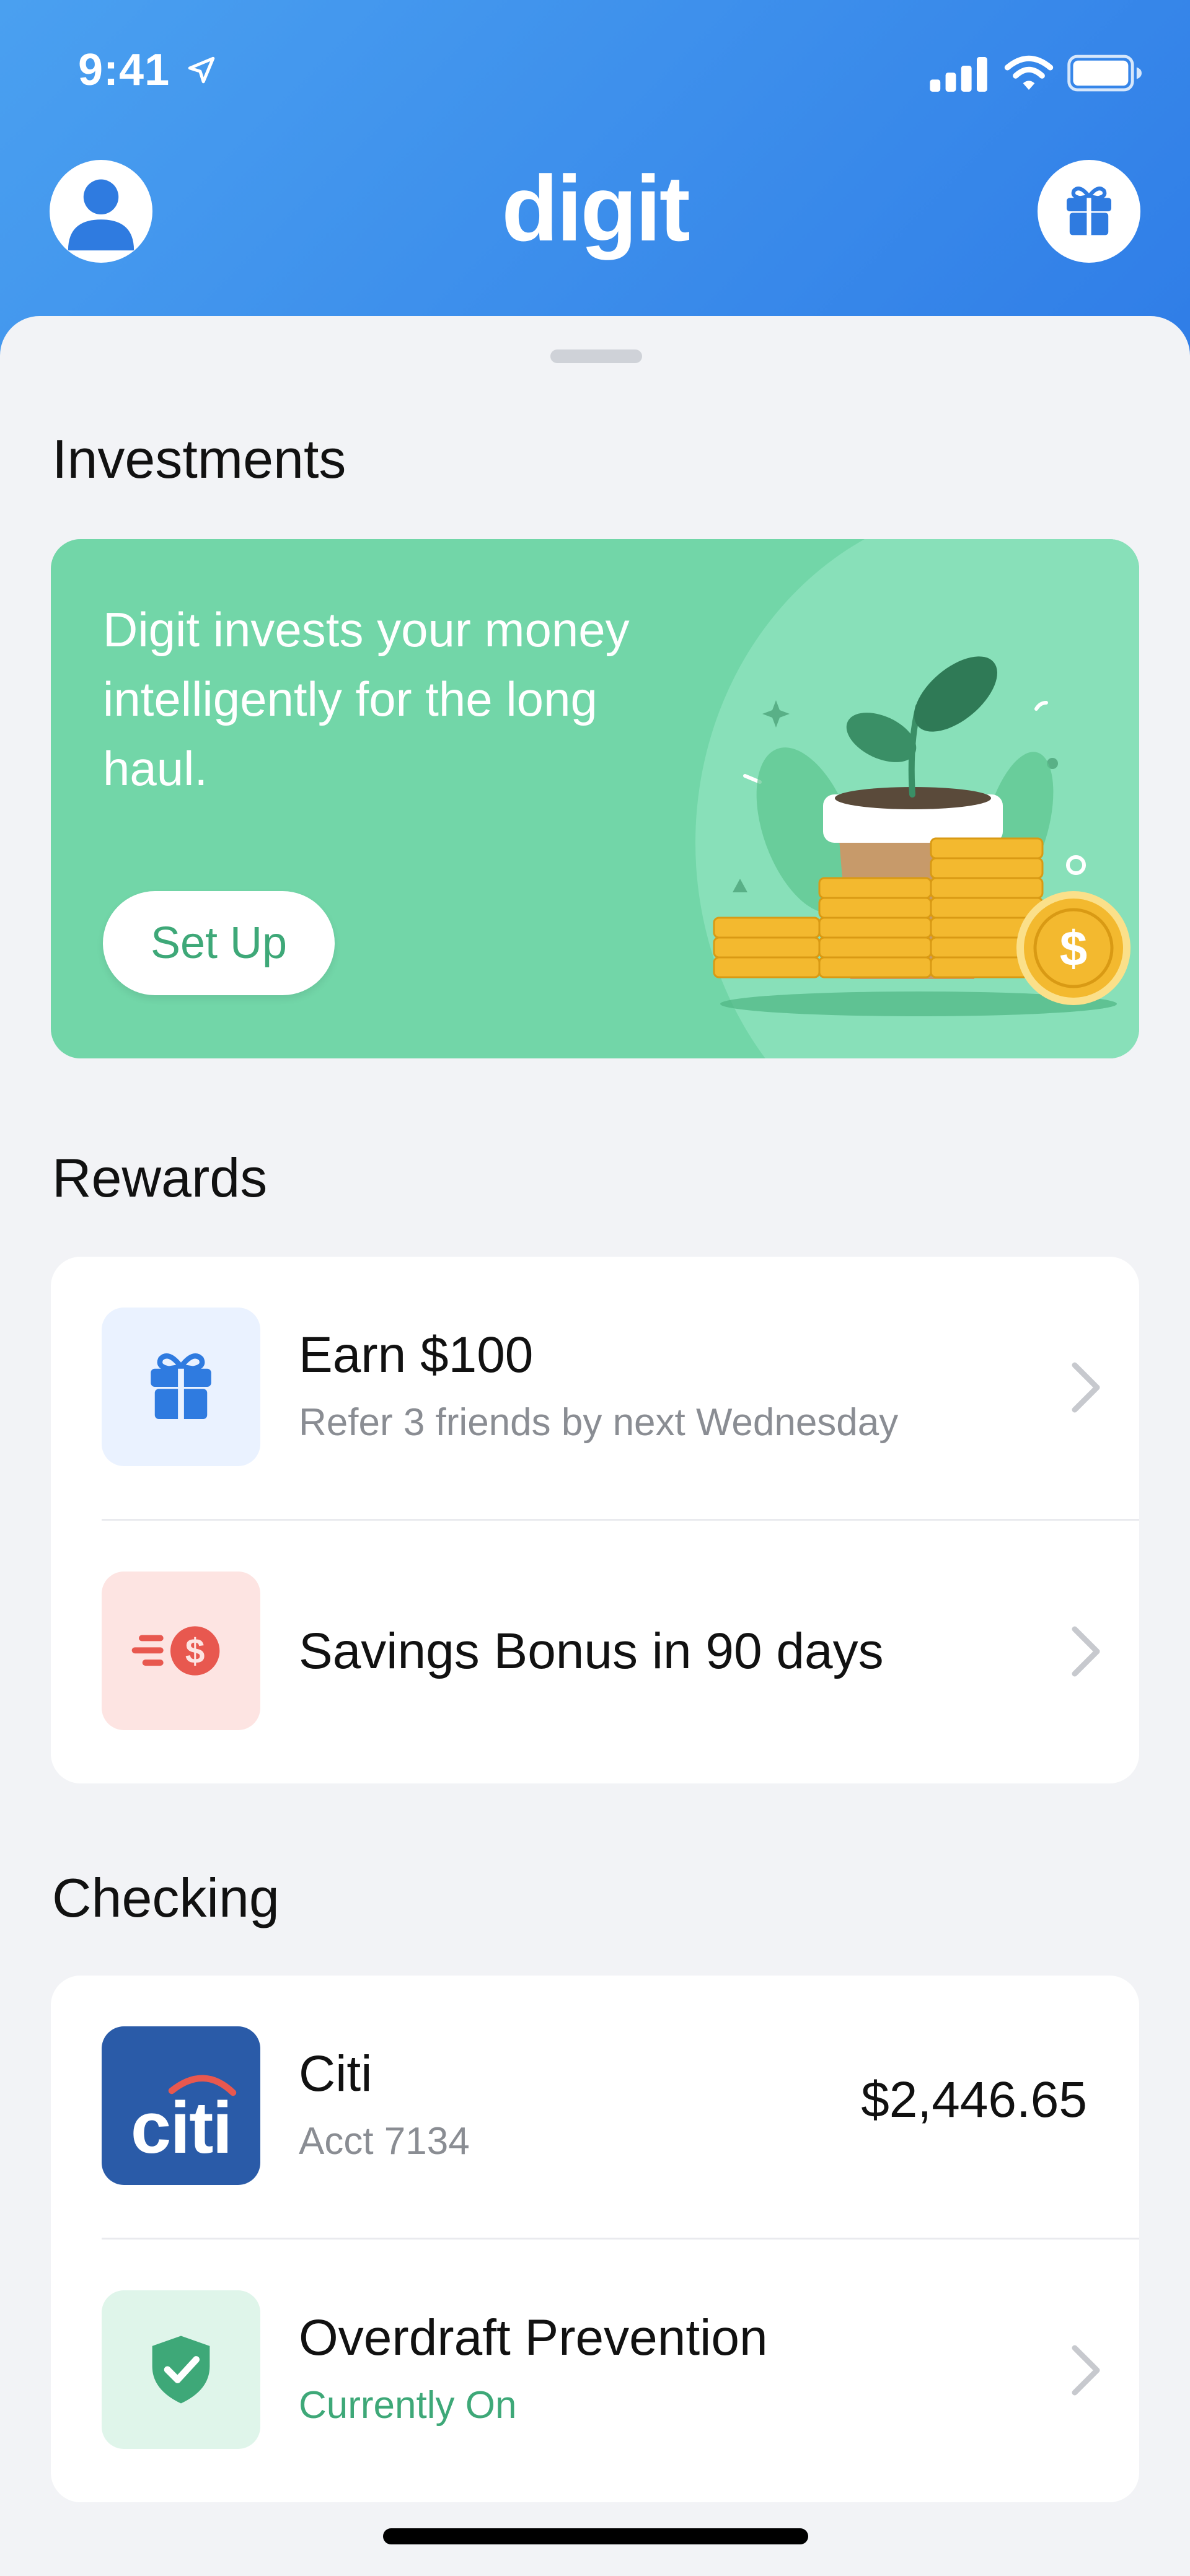  Describe the element at coordinates (160, 1177) in the screenshot. I see `rewards-heading: Rewards` at that location.